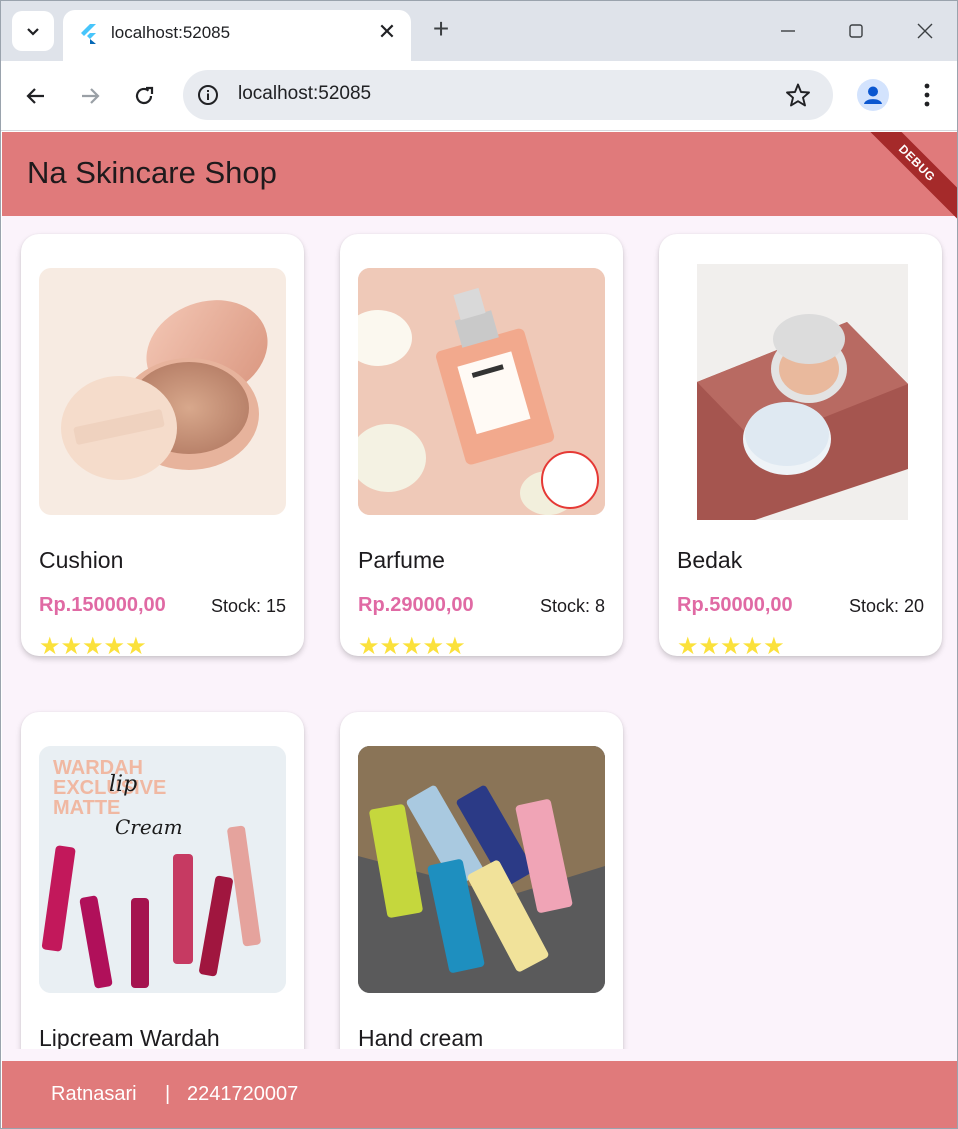 This screenshot has width=958, height=1129. I want to click on arrow-right-icon, so click(91, 96).